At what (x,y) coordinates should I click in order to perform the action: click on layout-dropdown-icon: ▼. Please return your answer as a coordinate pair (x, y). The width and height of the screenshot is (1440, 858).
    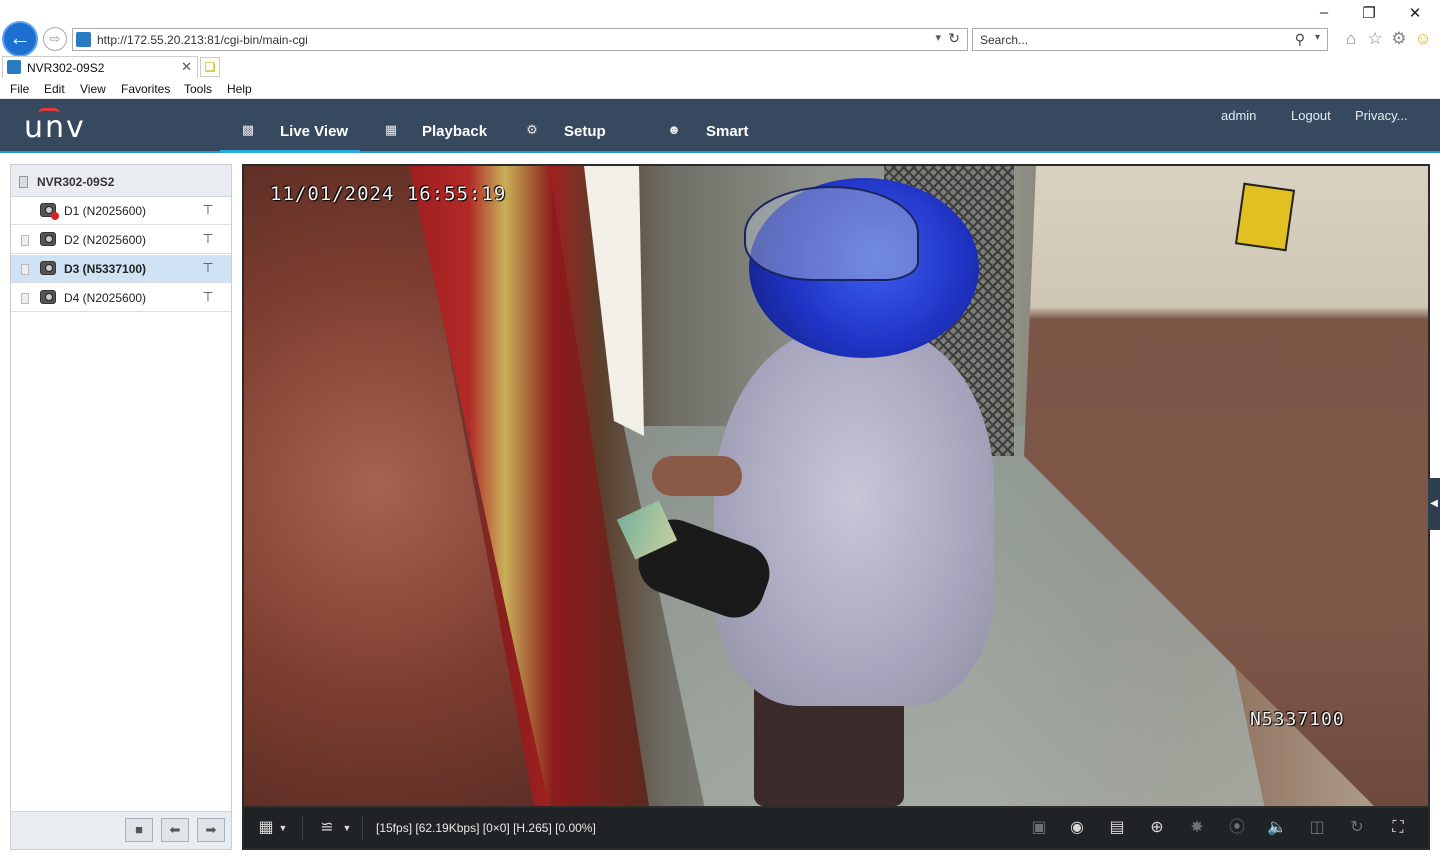
    Looking at the image, I should click on (283, 828).